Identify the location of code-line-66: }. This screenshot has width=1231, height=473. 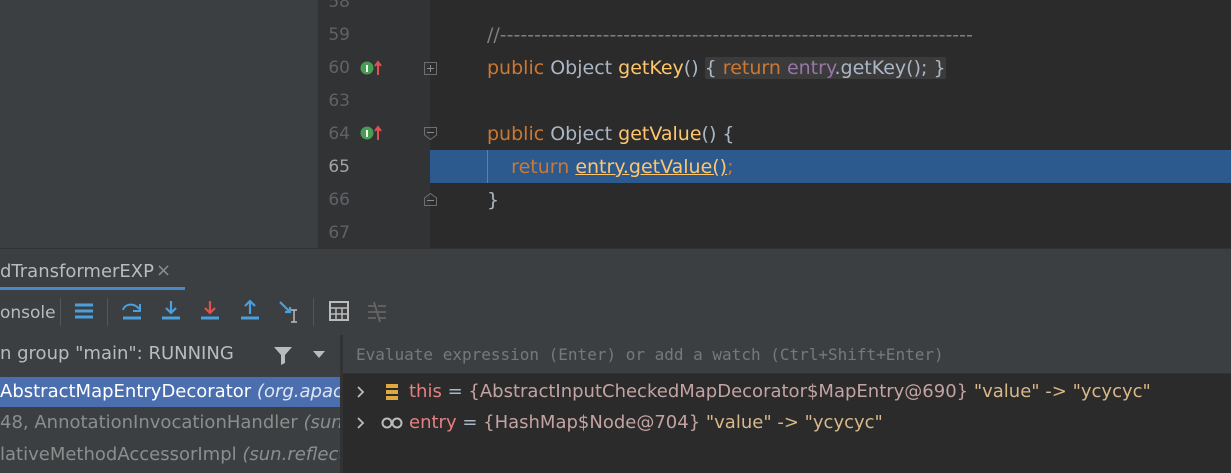
(493, 200).